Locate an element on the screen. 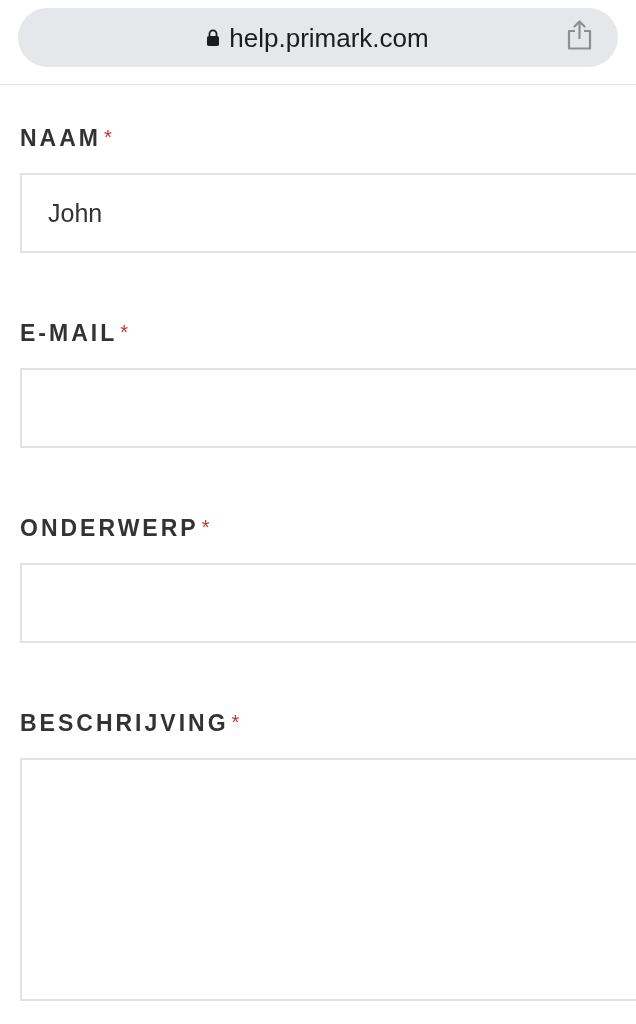 The height and width of the screenshot is (1024, 636). share-icon is located at coordinates (579, 35).